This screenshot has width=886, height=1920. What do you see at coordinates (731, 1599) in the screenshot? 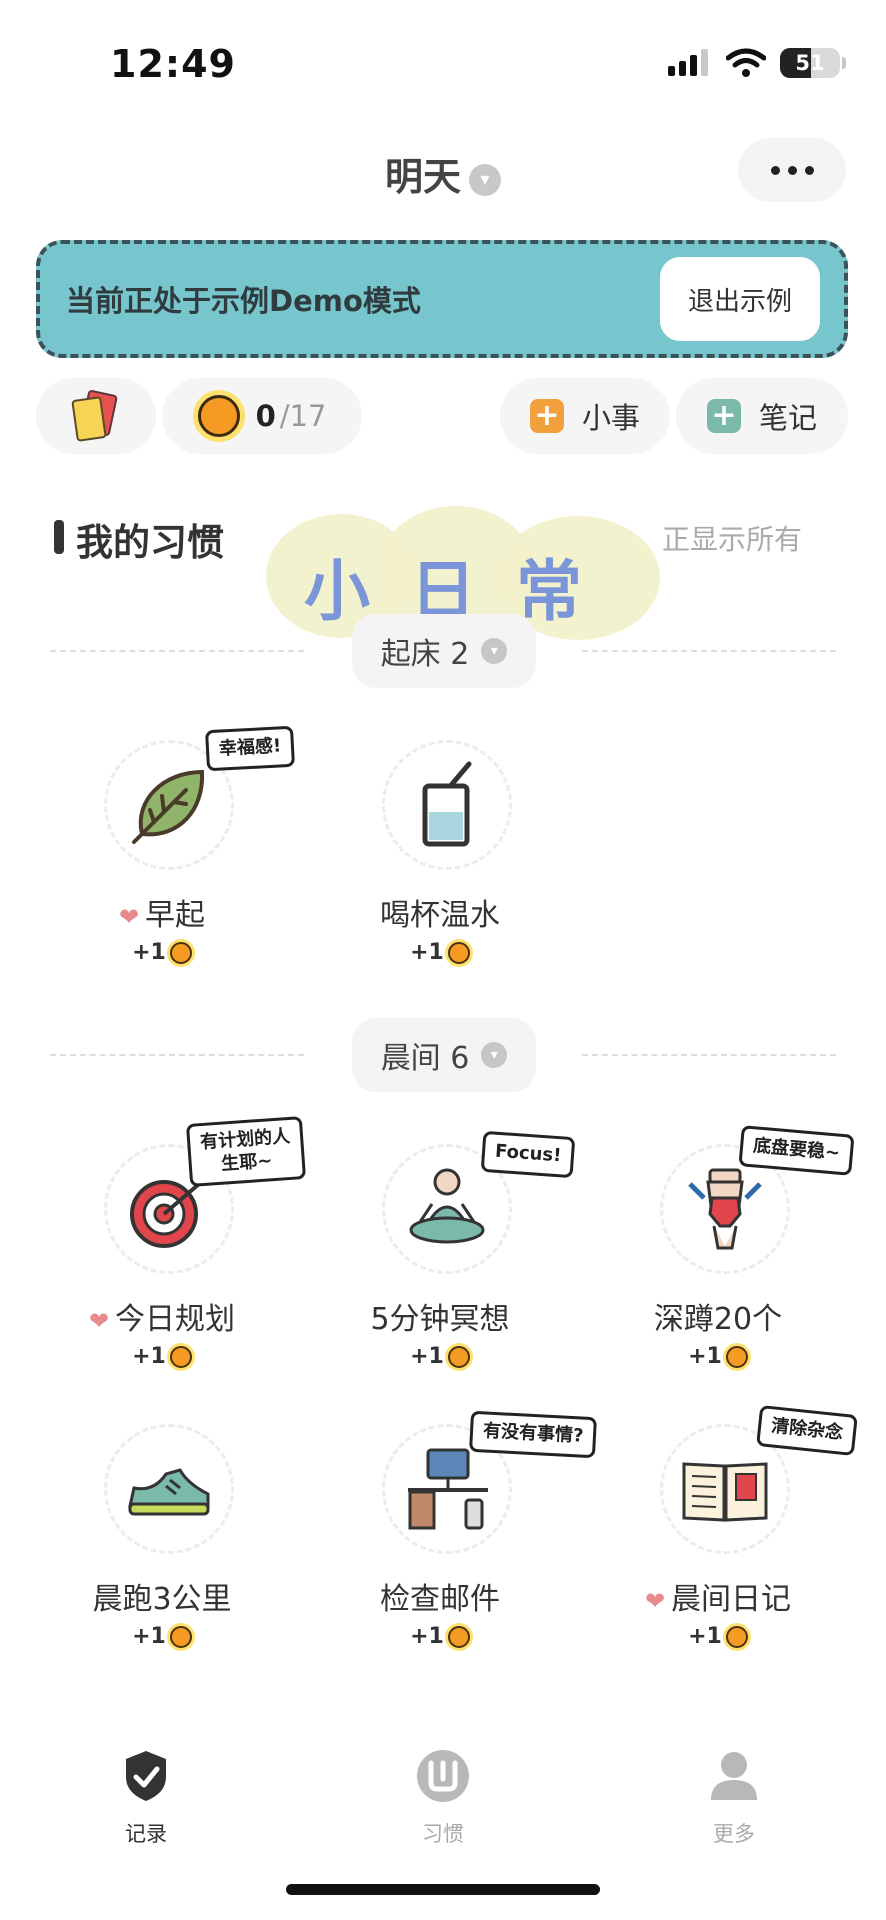
I see `habit-name: 晨间日记` at bounding box center [731, 1599].